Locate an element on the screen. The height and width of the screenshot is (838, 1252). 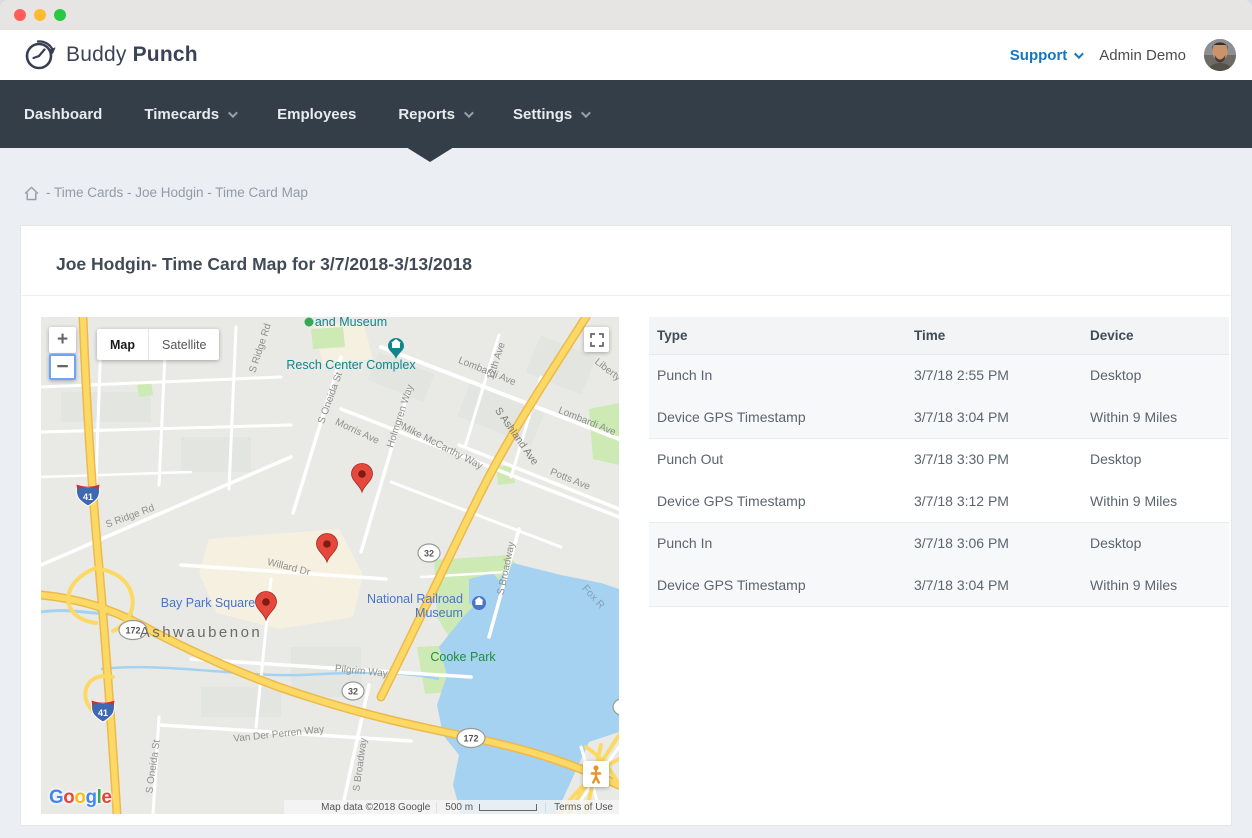
avatar-photo is located at coordinates (1220, 55).